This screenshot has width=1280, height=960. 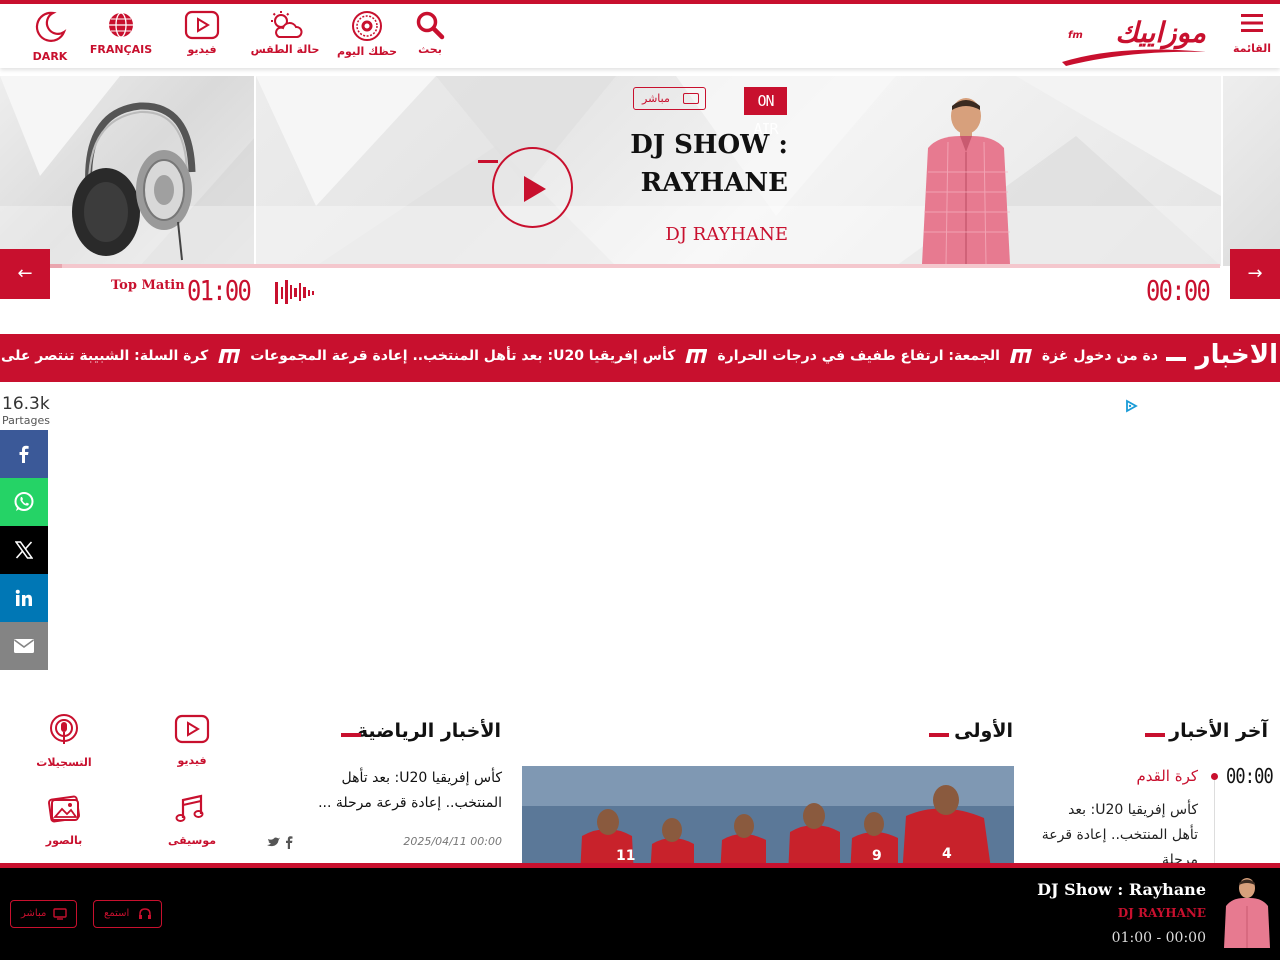 What do you see at coordinates (430, 25) in the screenshot?
I see `search-icon` at bounding box center [430, 25].